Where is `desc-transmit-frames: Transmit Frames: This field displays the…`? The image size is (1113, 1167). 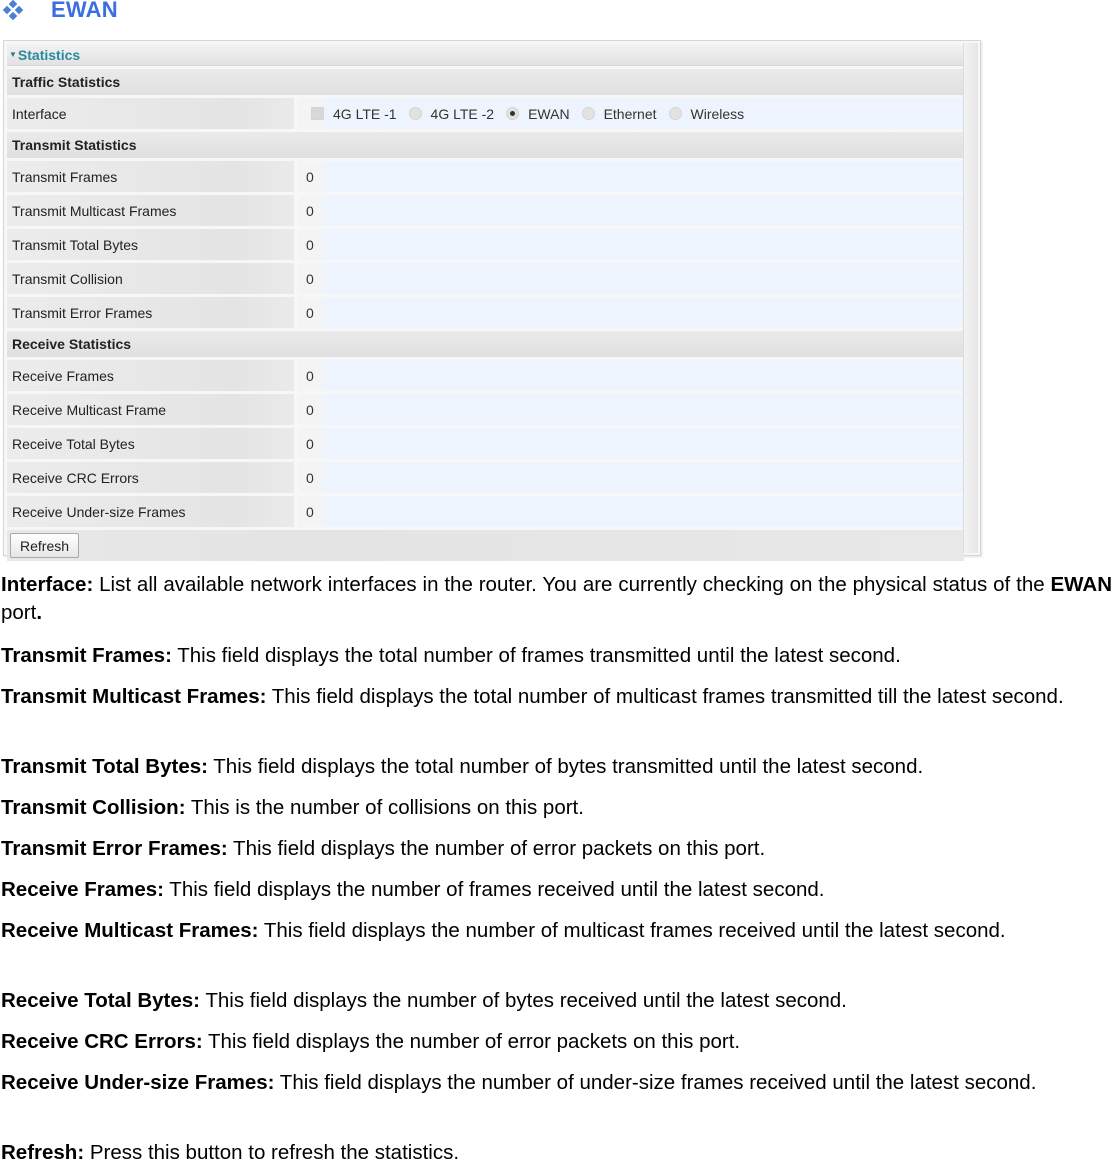
desc-transmit-frames: Transmit Frames: This field displays the… is located at coordinates (556, 656).